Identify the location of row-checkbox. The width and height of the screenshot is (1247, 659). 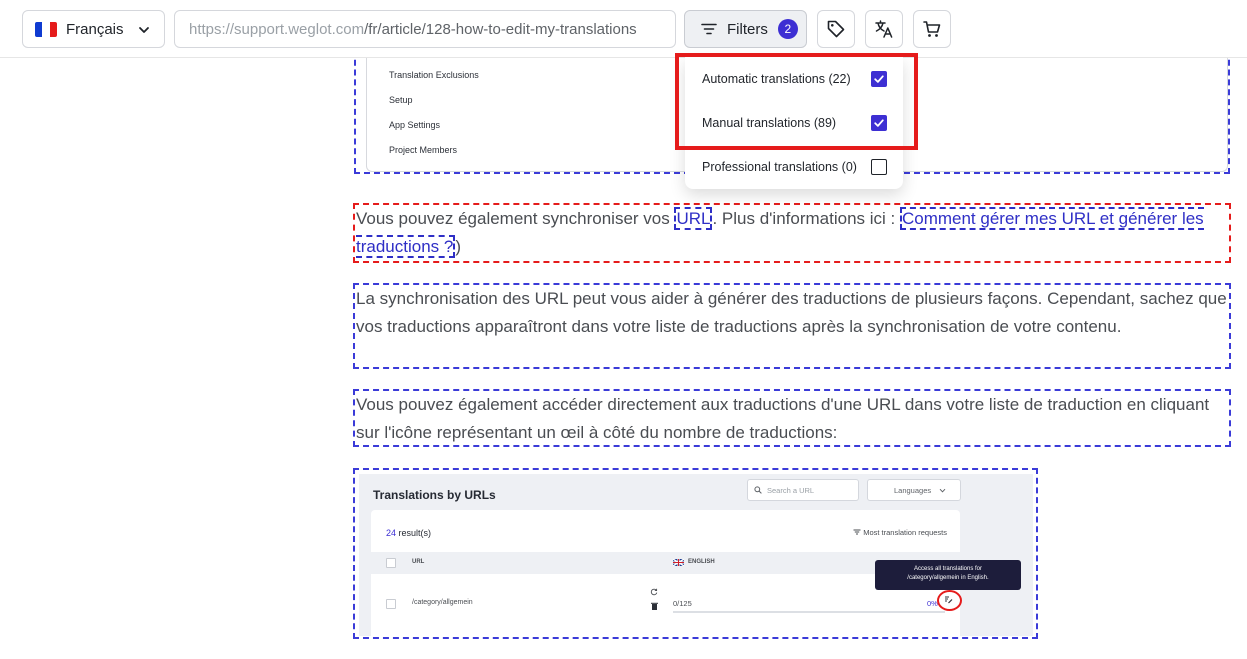
(391, 604).